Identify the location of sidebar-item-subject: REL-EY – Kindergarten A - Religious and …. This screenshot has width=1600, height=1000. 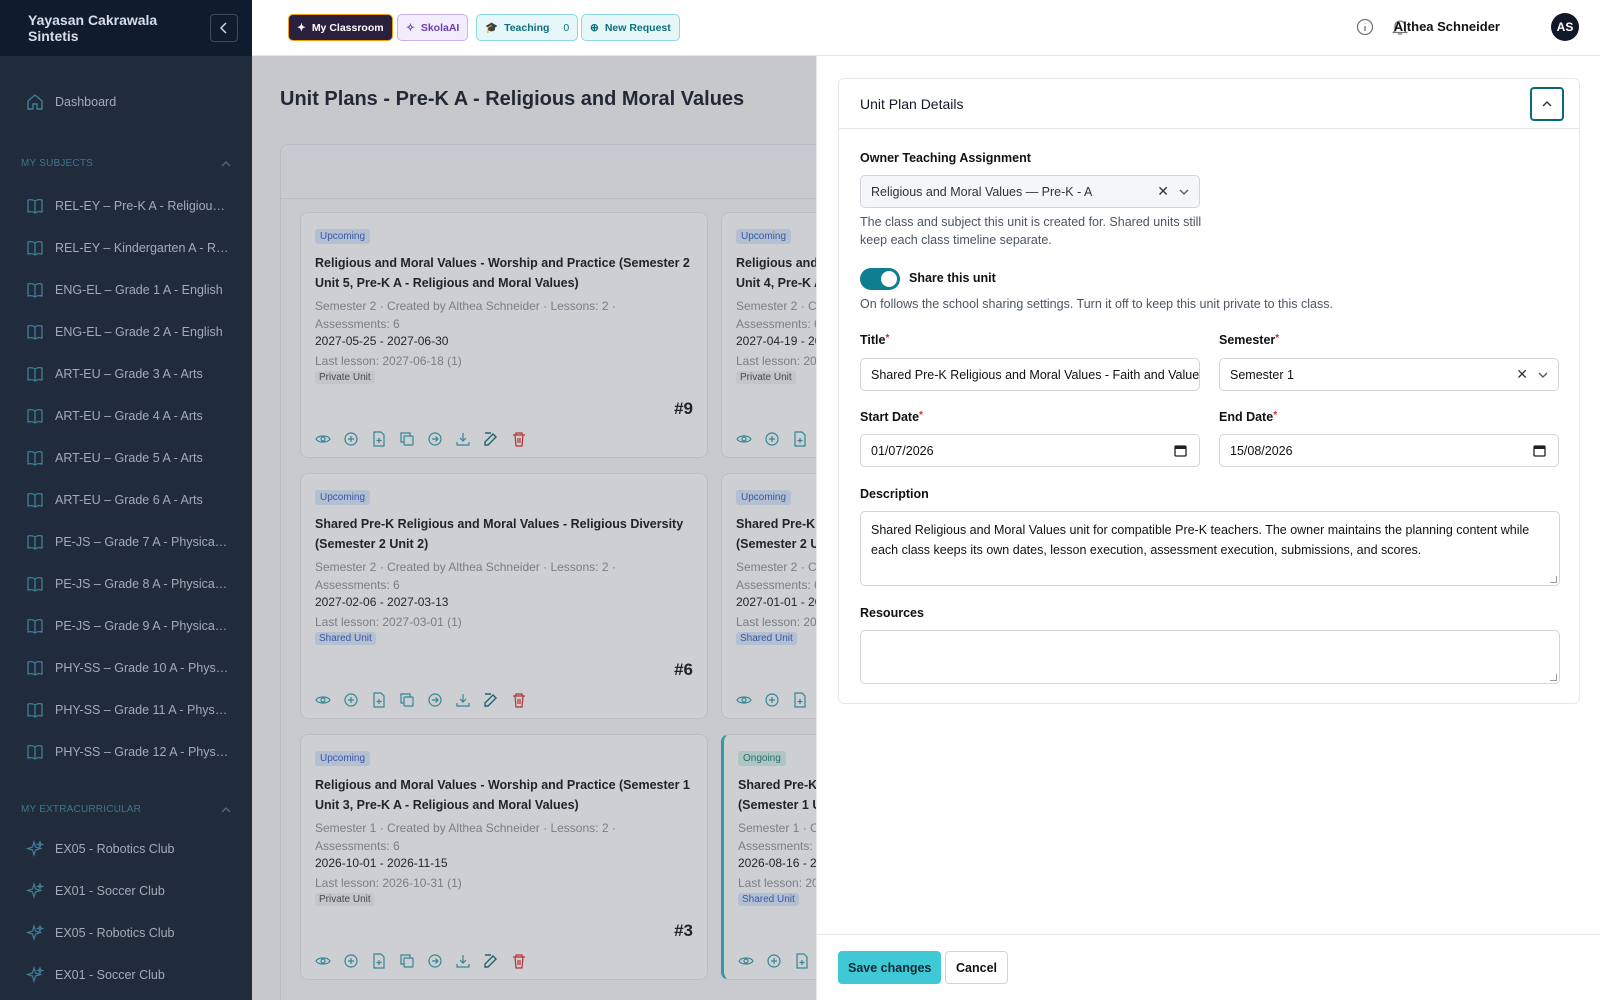
(126, 248).